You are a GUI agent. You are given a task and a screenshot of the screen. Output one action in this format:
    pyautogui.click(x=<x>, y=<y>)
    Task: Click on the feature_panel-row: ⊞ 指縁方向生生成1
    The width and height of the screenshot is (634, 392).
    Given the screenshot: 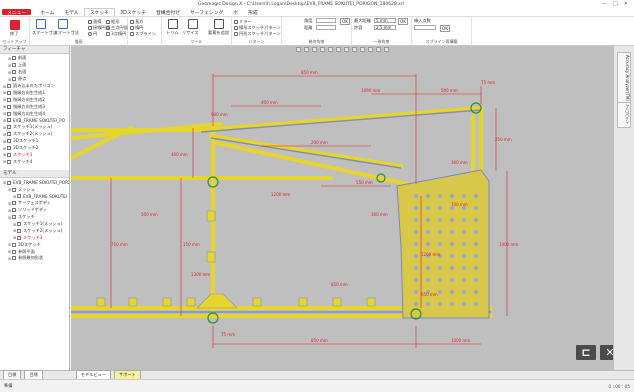 What is the action you would take?
    pyautogui.click(x=34, y=92)
    